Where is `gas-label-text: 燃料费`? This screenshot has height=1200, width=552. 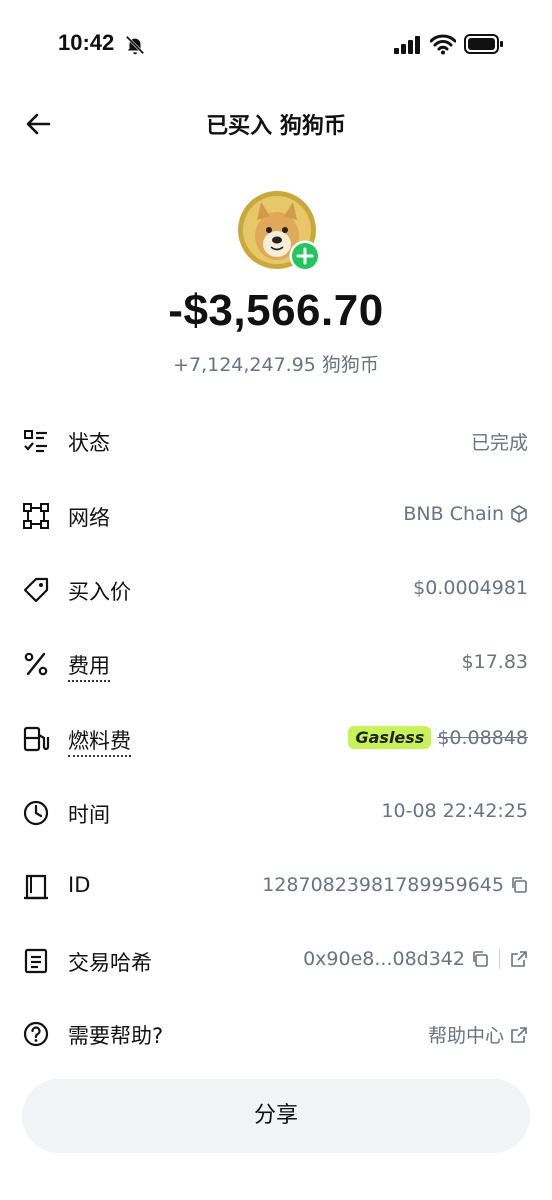 gas-label-text: 燃料费 is located at coordinates (99, 743).